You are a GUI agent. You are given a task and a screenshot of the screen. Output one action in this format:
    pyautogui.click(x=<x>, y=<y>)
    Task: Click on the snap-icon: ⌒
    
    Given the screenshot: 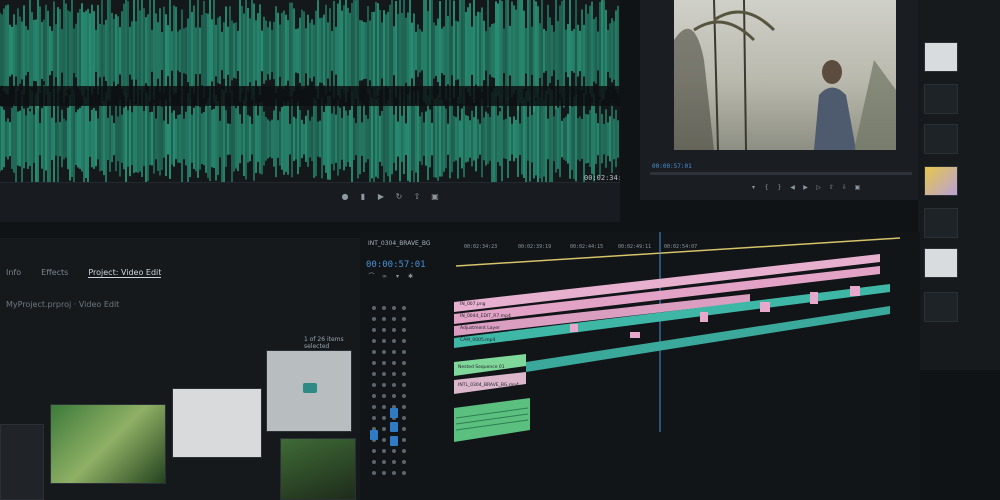 What is the action you would take?
    pyautogui.click(x=371, y=276)
    